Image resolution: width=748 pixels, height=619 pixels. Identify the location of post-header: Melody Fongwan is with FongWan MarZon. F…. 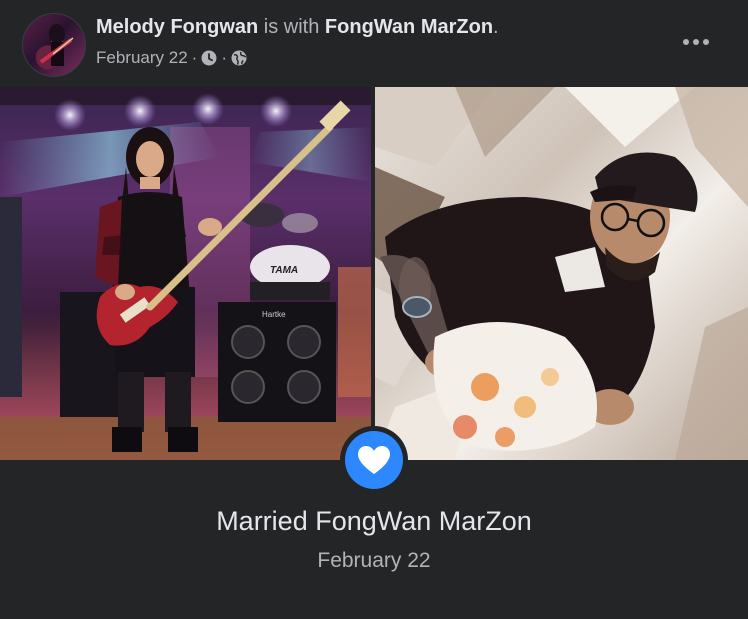
(374, 43).